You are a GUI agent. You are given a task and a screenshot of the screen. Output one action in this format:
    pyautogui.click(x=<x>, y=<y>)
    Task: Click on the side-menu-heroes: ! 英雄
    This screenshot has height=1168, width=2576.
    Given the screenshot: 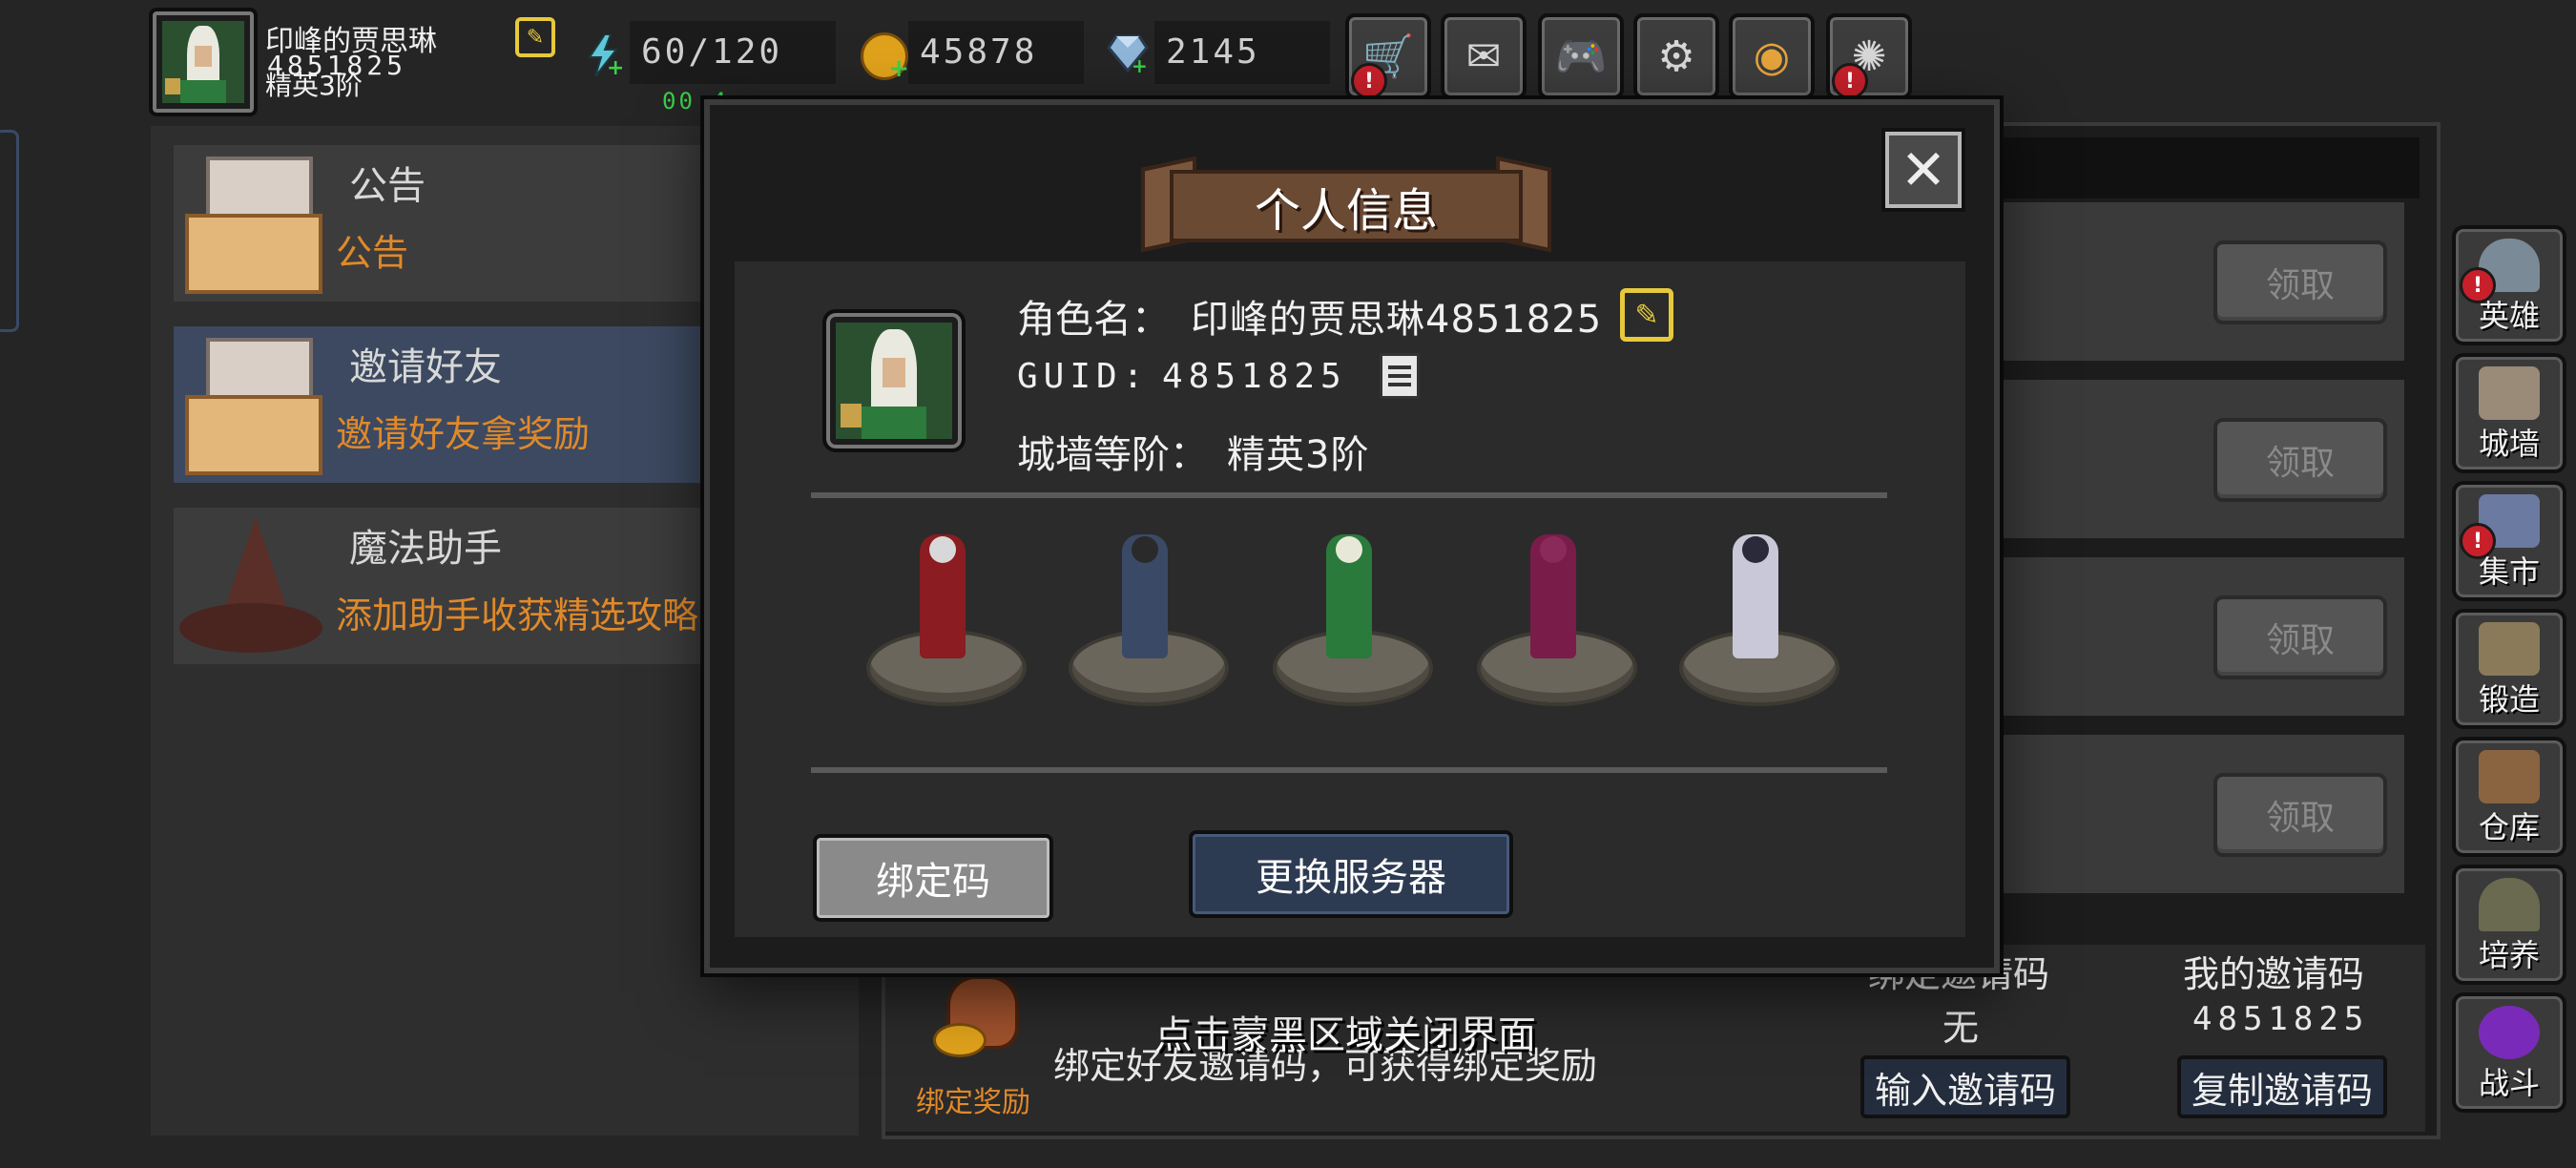 What is the action you would take?
    pyautogui.click(x=2509, y=285)
    